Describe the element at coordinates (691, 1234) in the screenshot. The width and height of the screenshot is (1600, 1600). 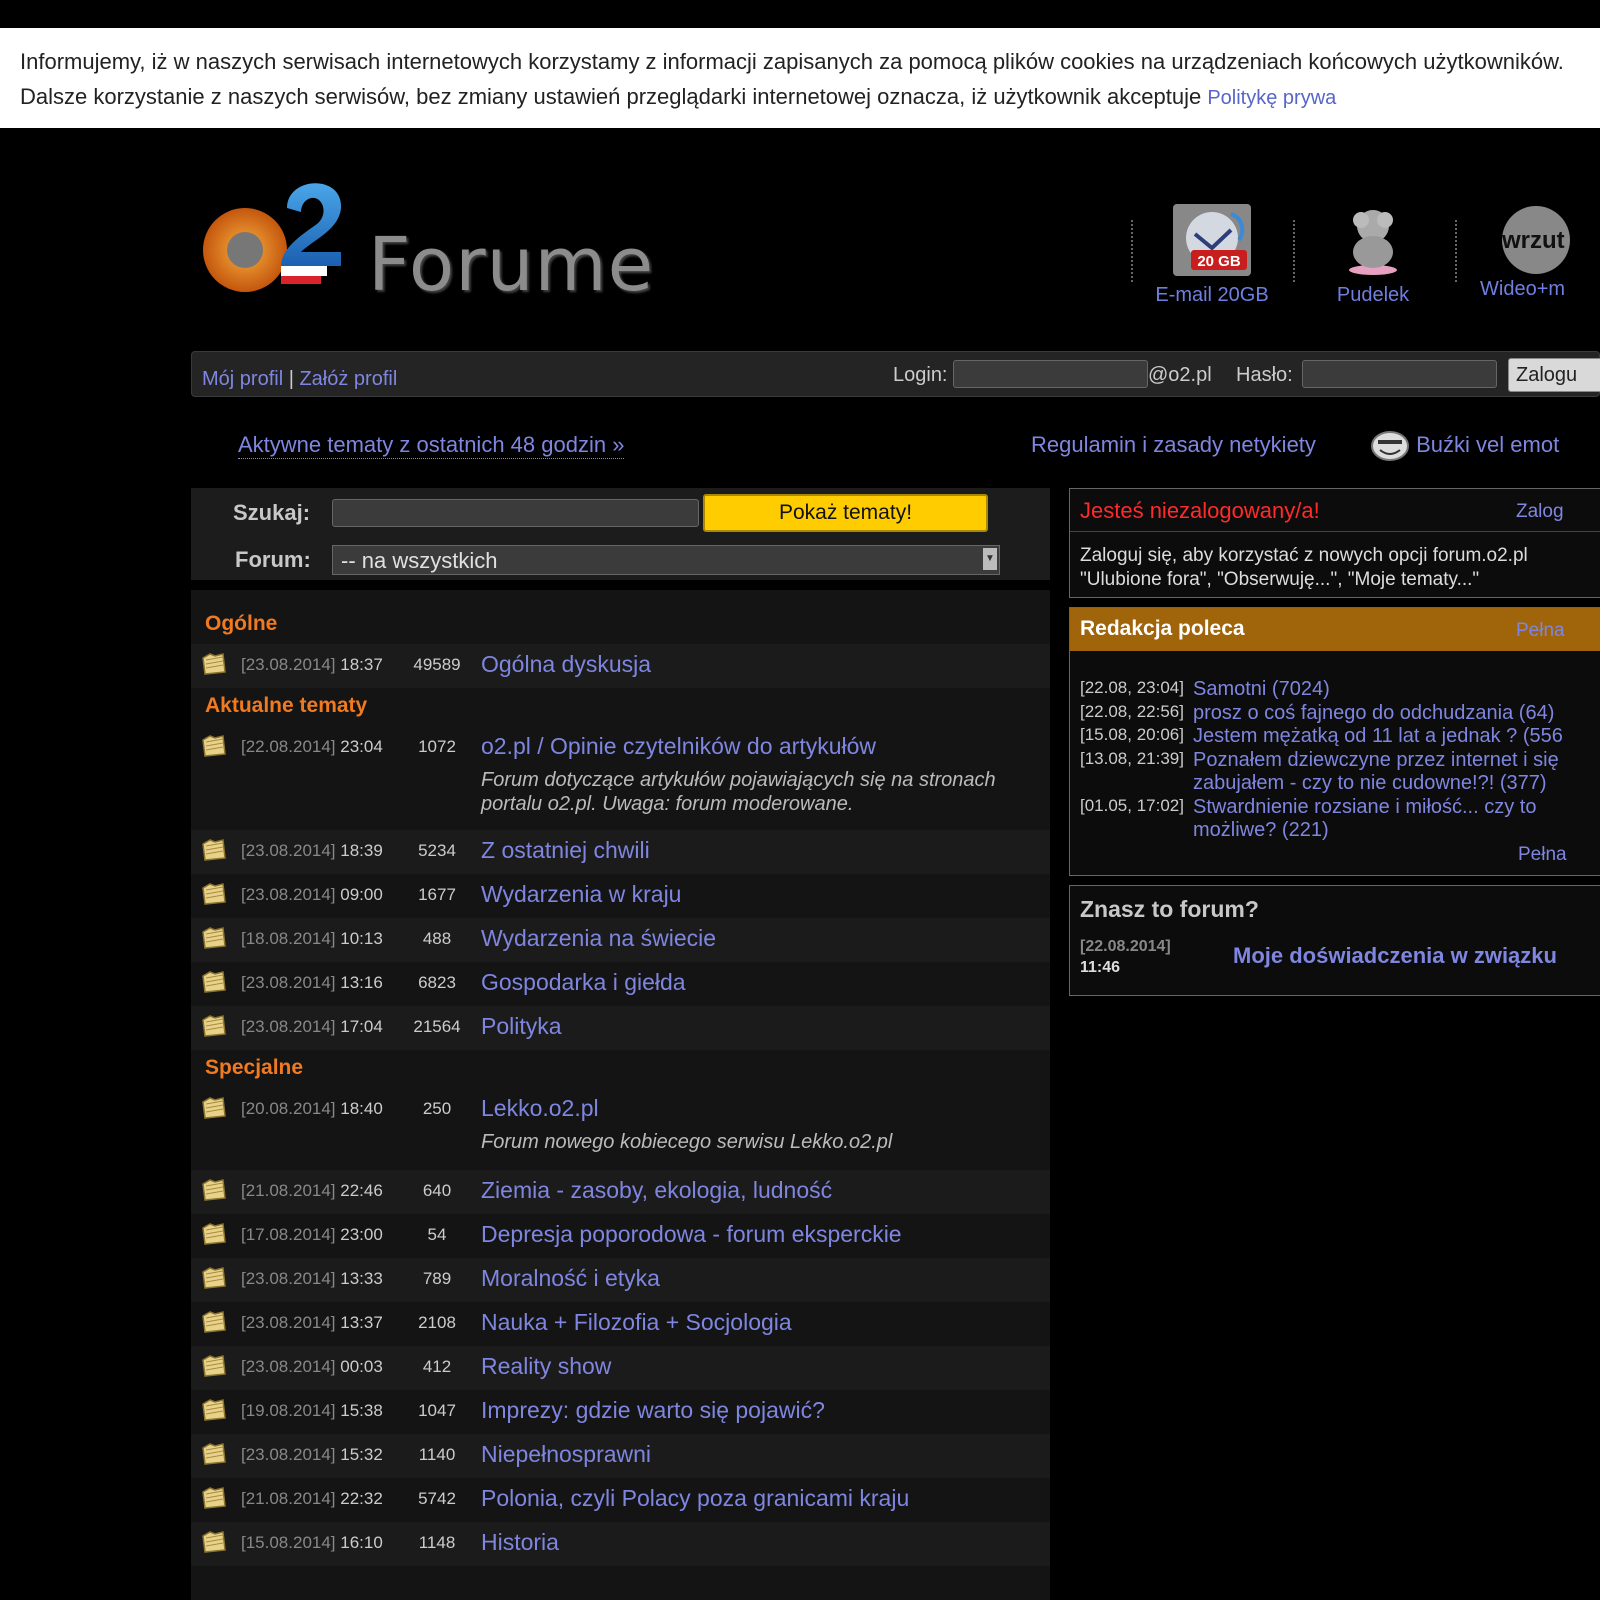
I see `forum-name-link: Depresja poporodowa - forum eksperckie` at that location.